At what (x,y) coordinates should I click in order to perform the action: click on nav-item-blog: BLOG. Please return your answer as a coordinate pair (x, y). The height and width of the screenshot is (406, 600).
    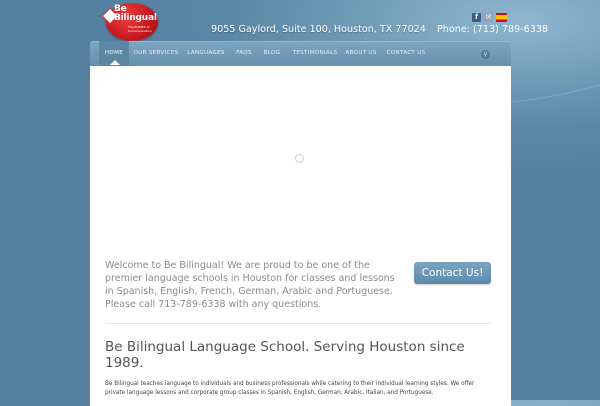
    Looking at the image, I should click on (272, 53).